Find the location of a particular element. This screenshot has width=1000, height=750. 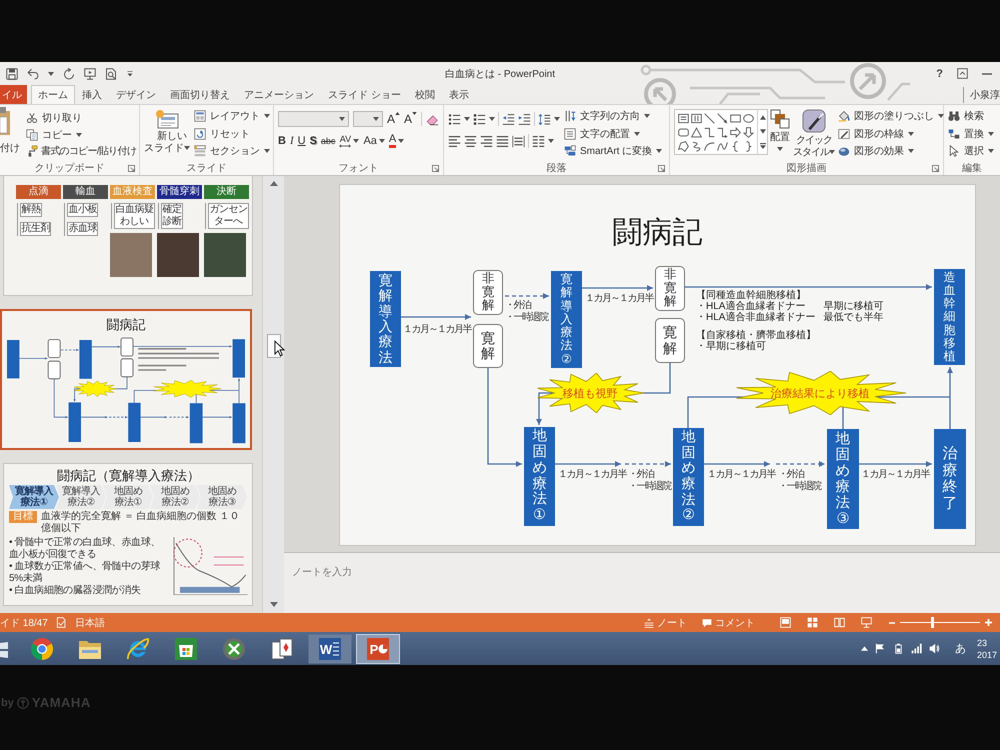

document-magnifier-icon is located at coordinates (111, 74).